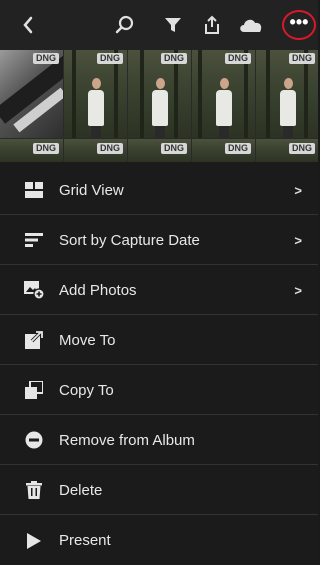 The width and height of the screenshot is (320, 565). What do you see at coordinates (34, 390) in the screenshot?
I see `copy-to-icon` at bounding box center [34, 390].